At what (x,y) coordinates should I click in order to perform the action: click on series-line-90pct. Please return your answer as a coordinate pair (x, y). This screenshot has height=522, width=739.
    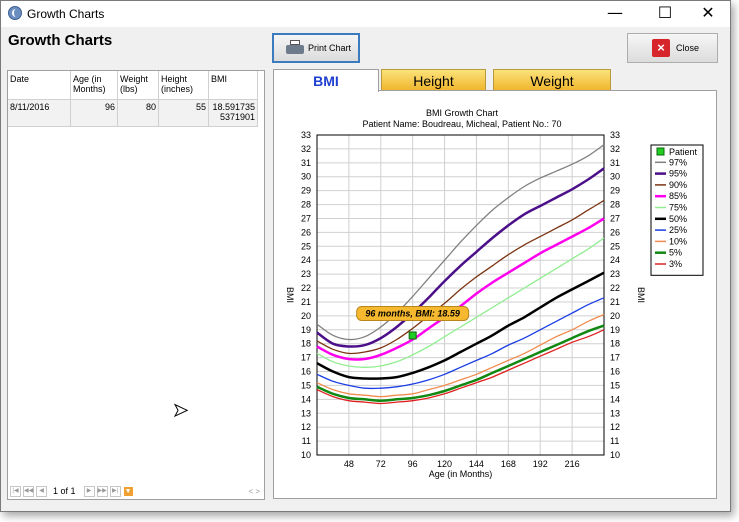
    Looking at the image, I should click on (460, 277).